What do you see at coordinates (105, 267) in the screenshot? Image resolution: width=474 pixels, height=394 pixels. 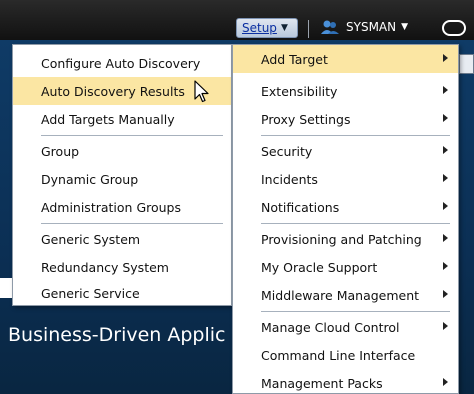 I see `menu-item-label: Redundancy System` at bounding box center [105, 267].